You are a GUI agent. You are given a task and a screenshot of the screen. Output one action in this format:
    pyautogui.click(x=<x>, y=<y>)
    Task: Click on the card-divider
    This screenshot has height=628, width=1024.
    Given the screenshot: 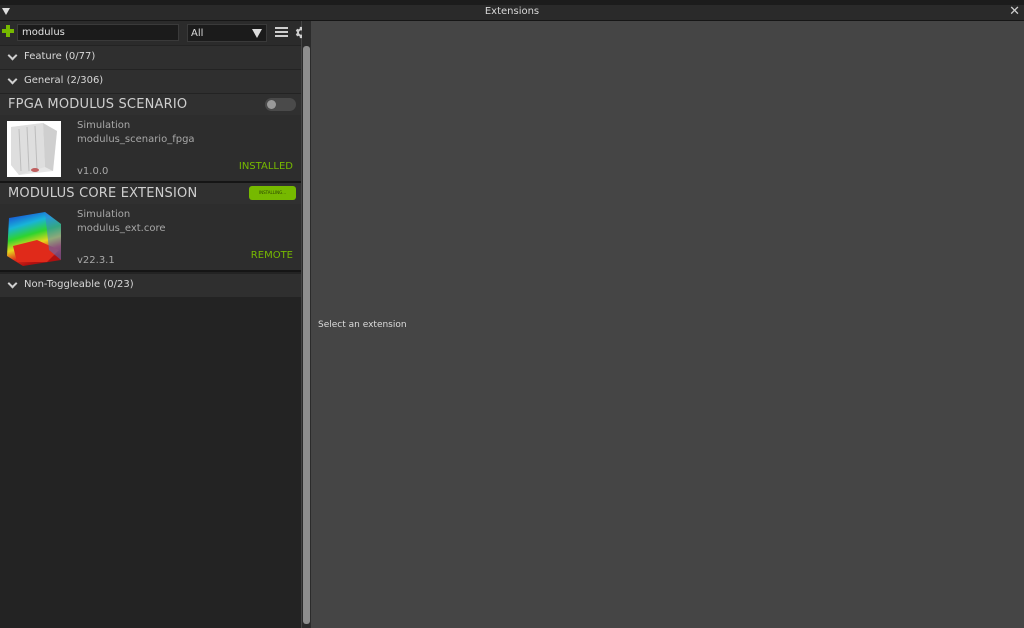 What is the action you would take?
    pyautogui.click(x=150, y=271)
    